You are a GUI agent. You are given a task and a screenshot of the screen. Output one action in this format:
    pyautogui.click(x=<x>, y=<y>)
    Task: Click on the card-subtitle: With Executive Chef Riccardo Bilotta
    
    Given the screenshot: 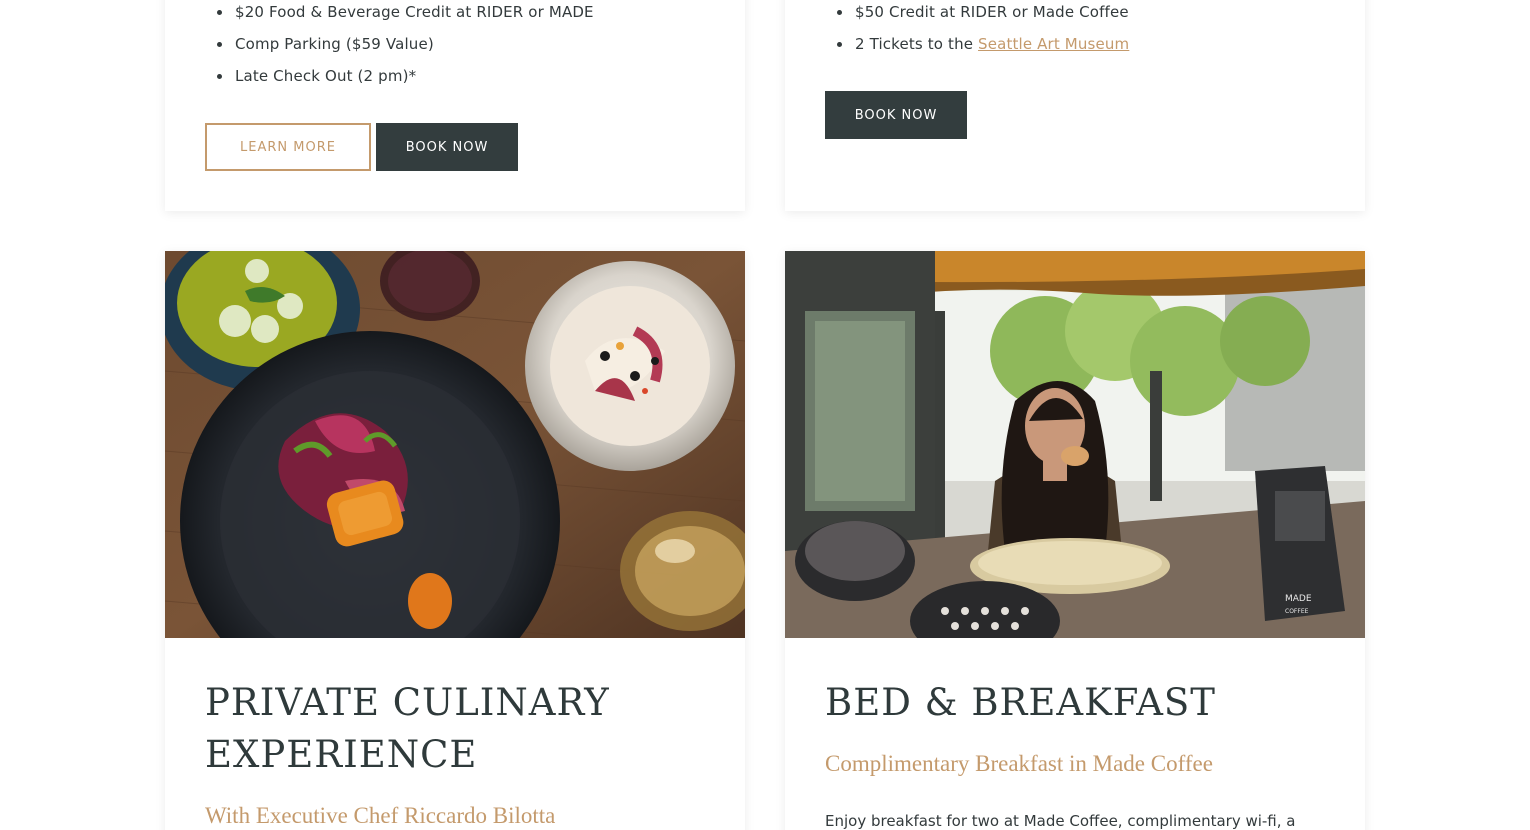 What is the action you would take?
    pyautogui.click(x=380, y=815)
    